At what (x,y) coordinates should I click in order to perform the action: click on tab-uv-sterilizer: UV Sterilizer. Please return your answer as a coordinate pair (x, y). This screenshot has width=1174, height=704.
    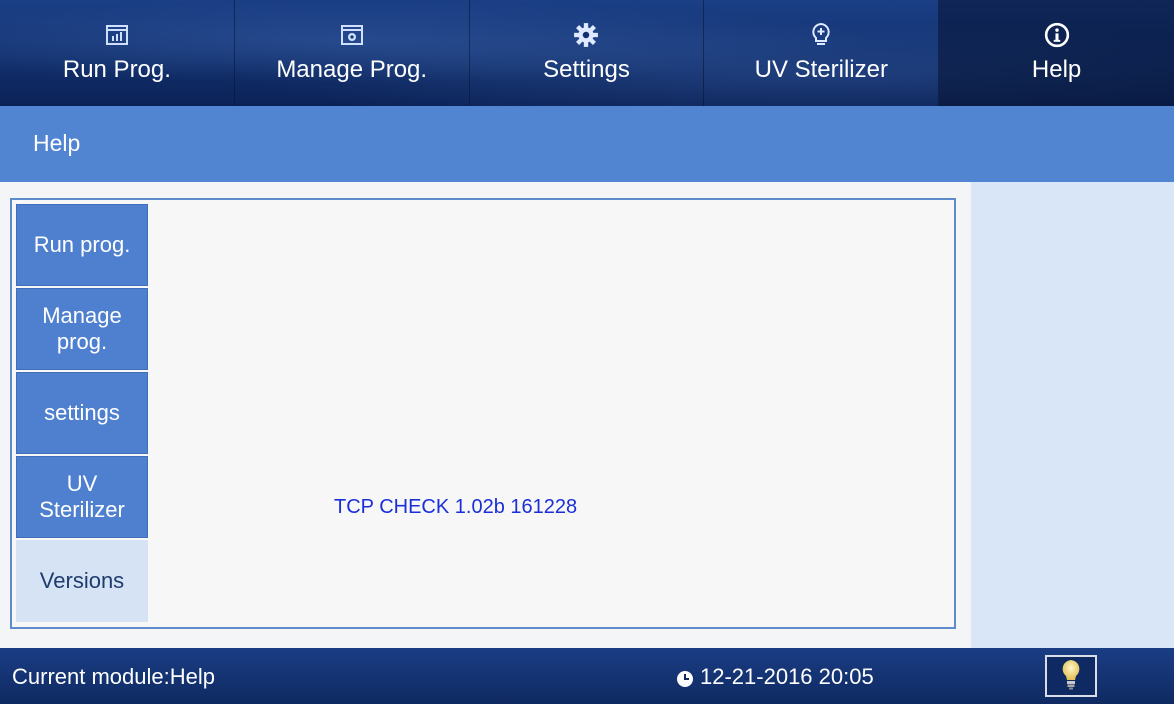
    Looking at the image, I should click on (822, 53).